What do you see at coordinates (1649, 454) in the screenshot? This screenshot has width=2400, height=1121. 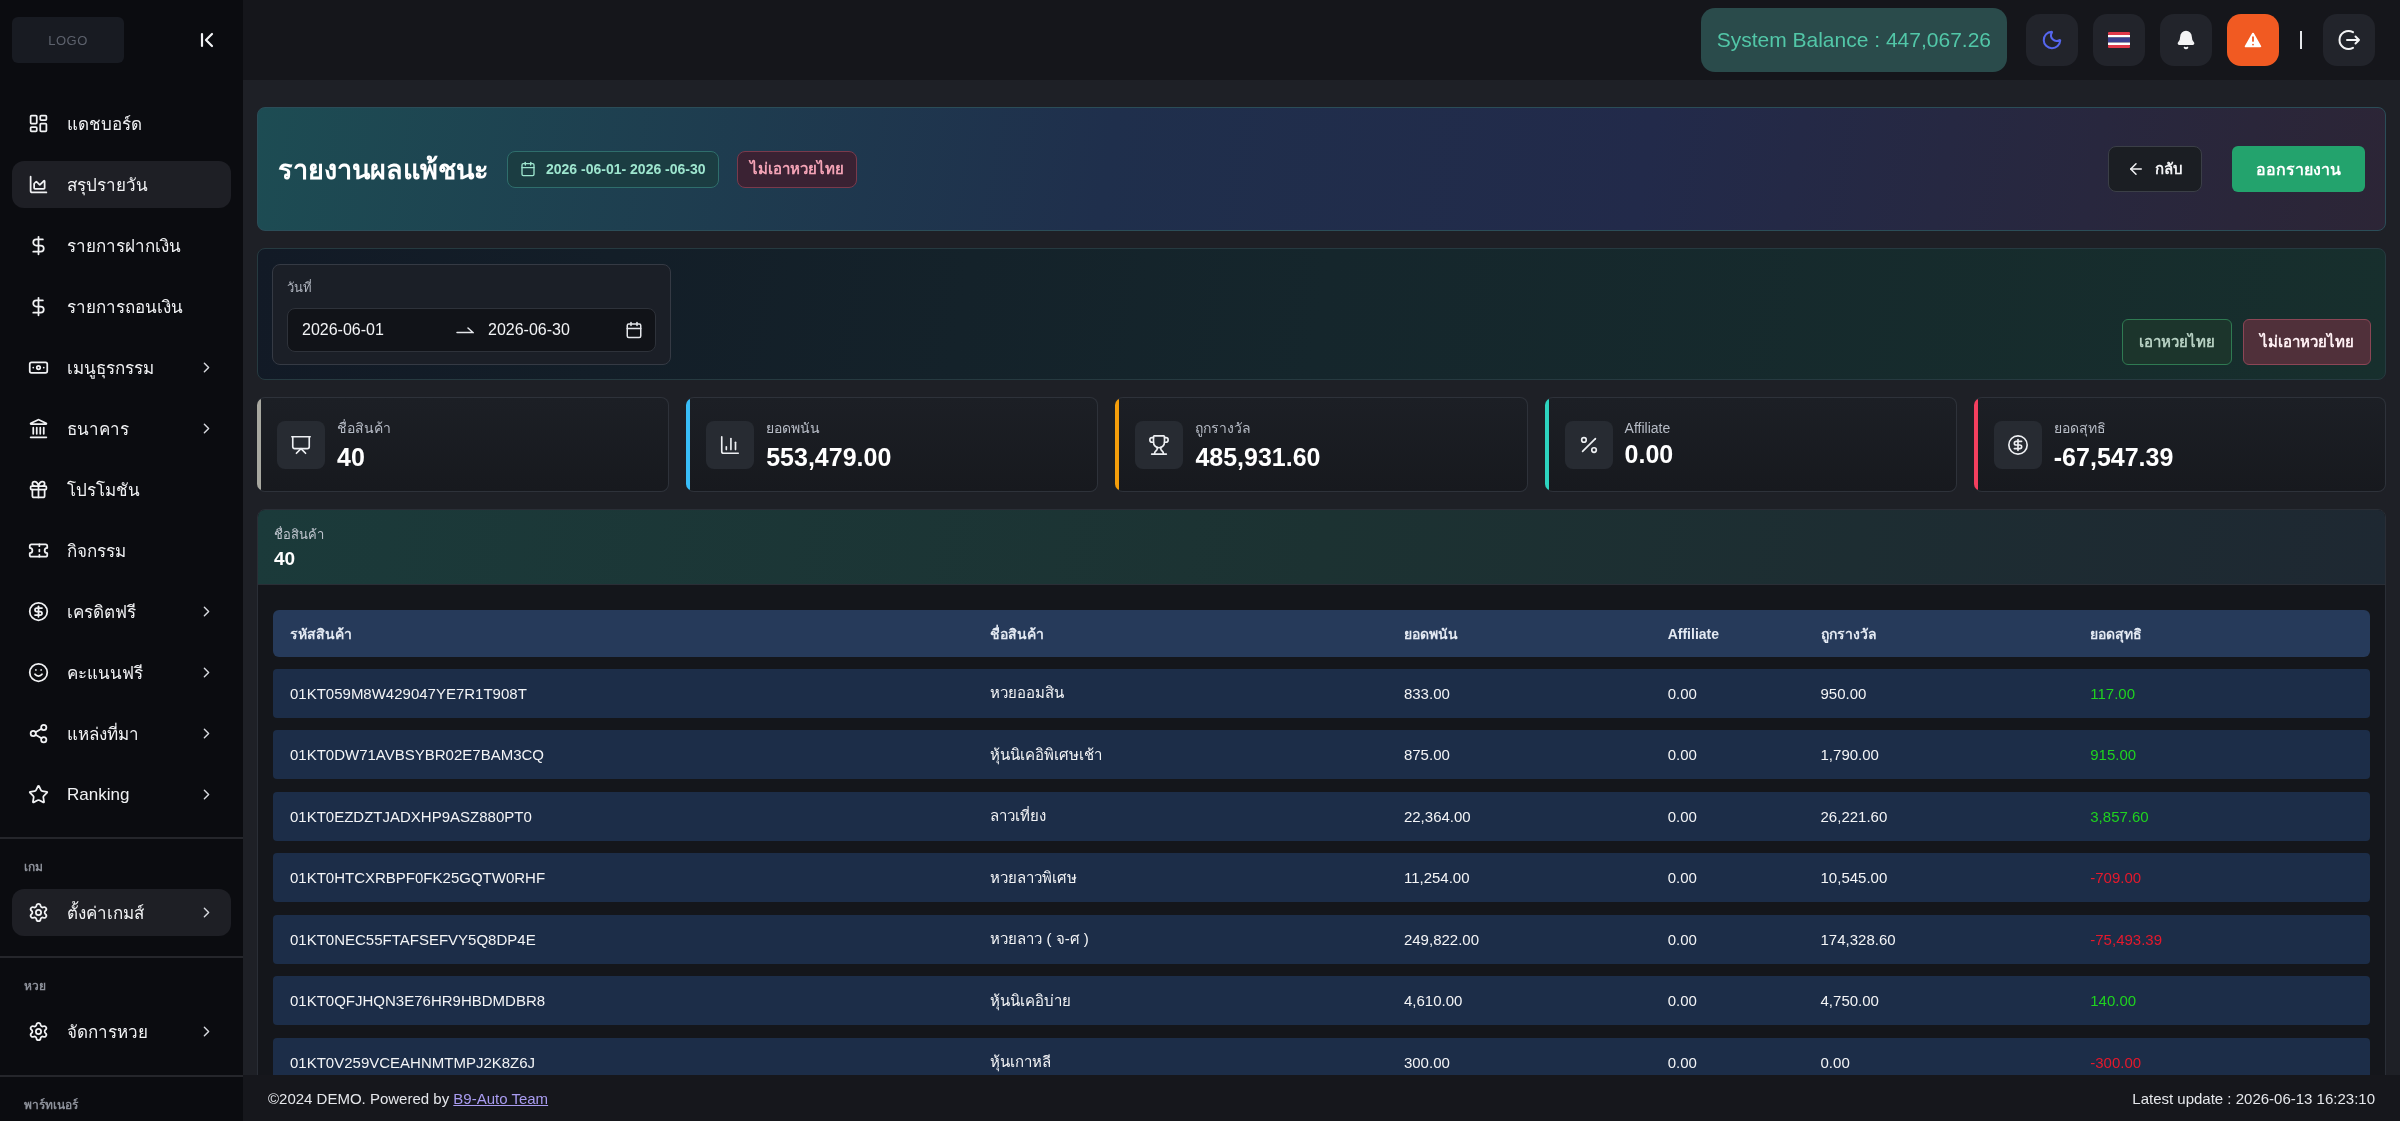 I see `stat-value: 0.00` at bounding box center [1649, 454].